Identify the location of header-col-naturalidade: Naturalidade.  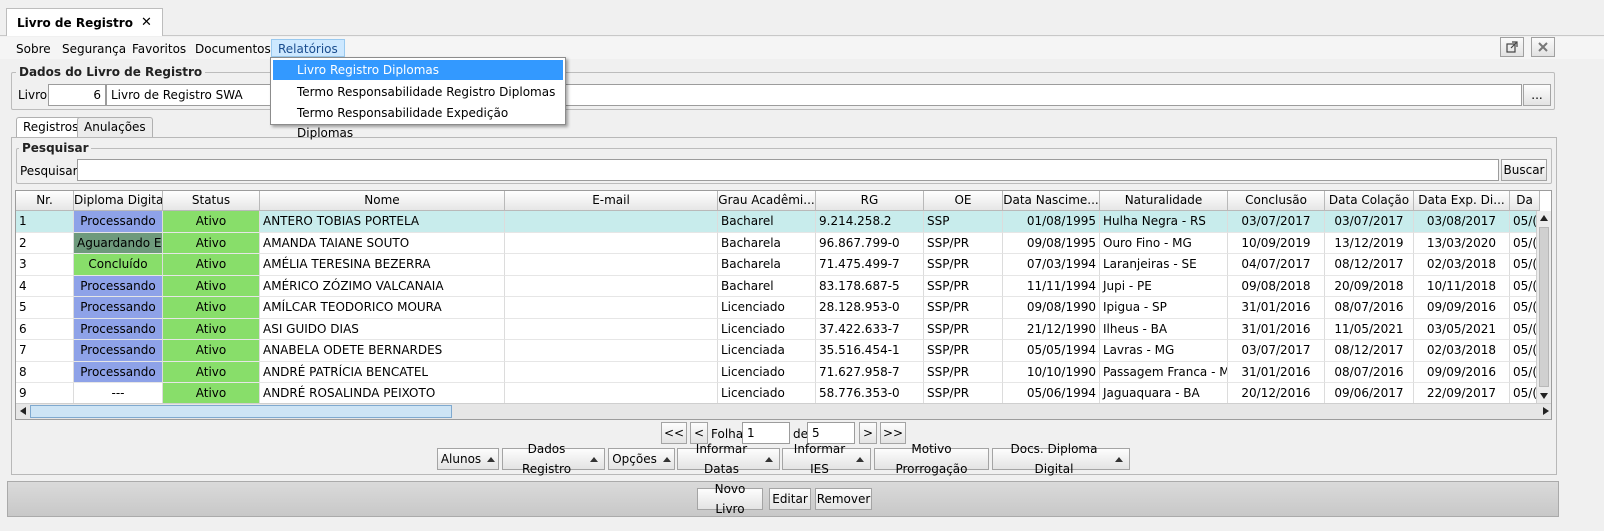
(1164, 201).